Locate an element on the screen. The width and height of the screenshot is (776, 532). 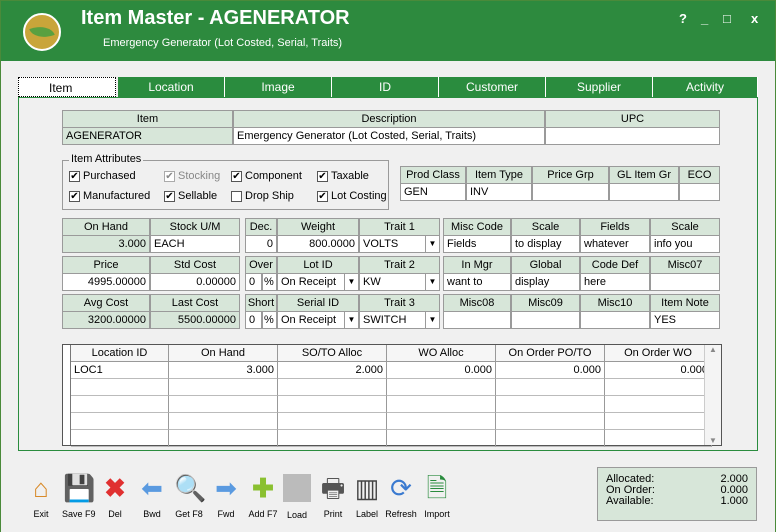
tab-id: ID is located at coordinates (385, 87).